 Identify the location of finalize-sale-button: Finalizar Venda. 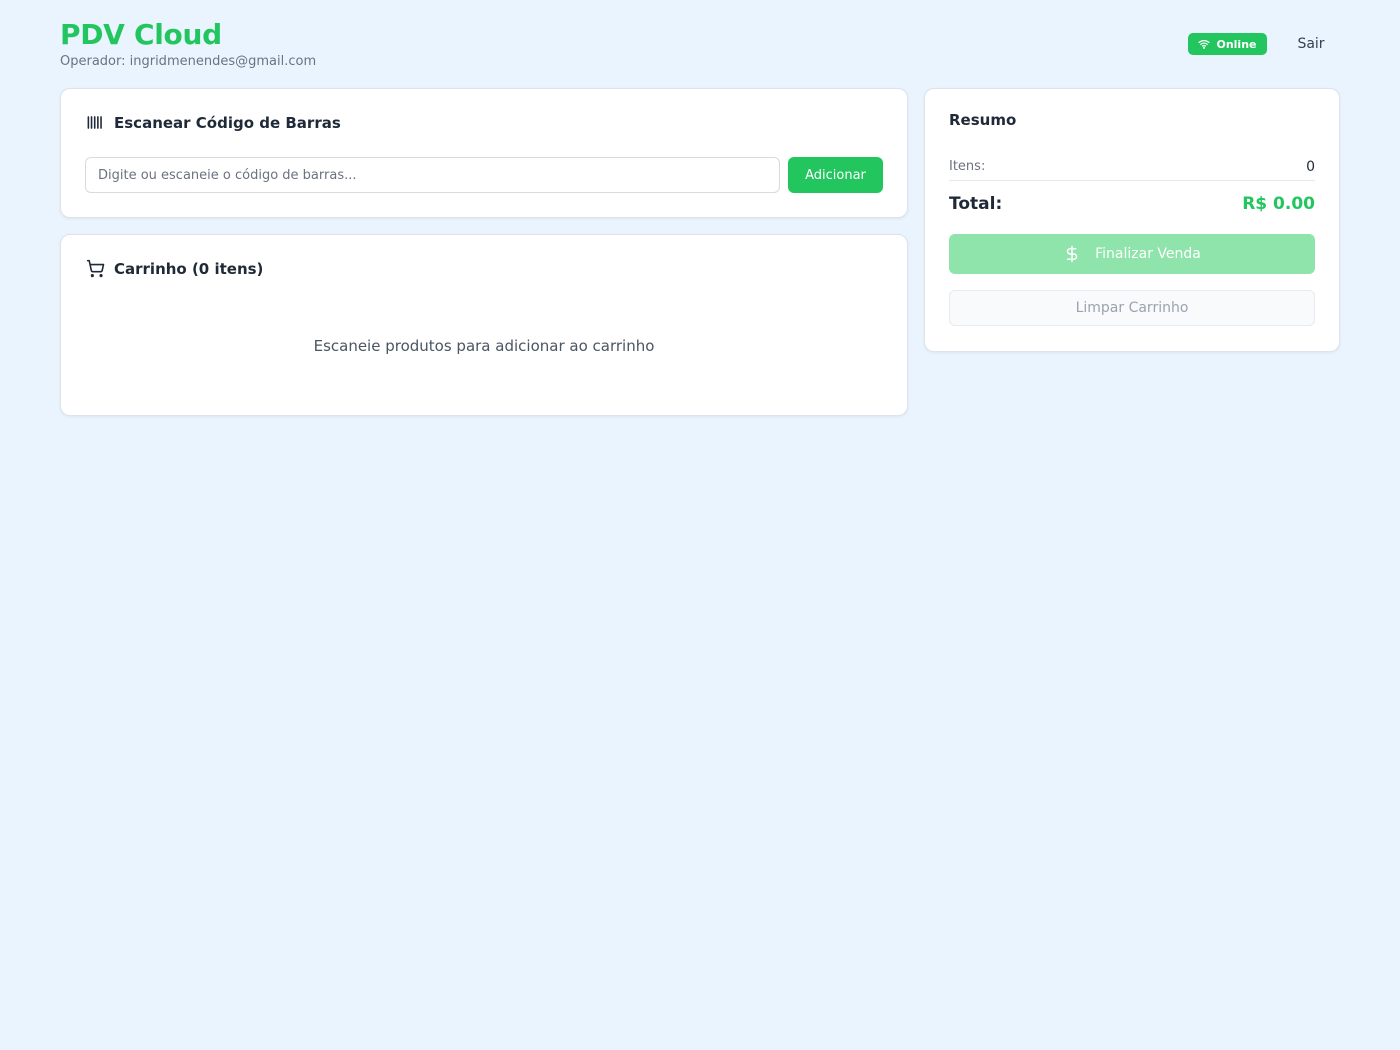
(1132, 254).